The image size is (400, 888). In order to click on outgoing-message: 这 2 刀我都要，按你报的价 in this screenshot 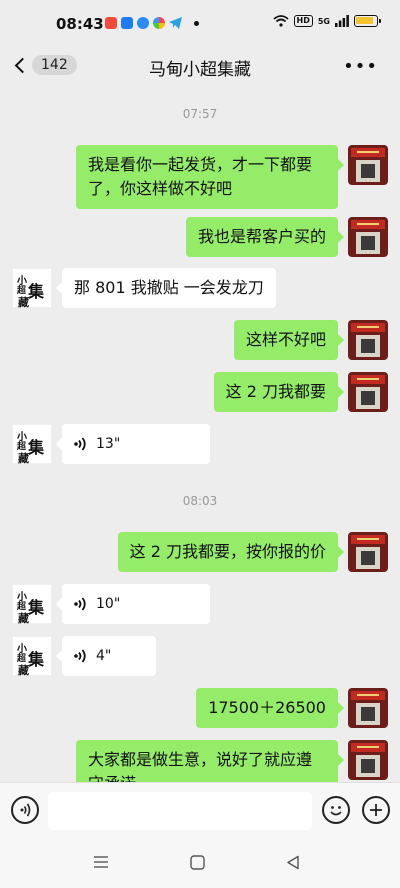, I will do `click(231, 552)`.